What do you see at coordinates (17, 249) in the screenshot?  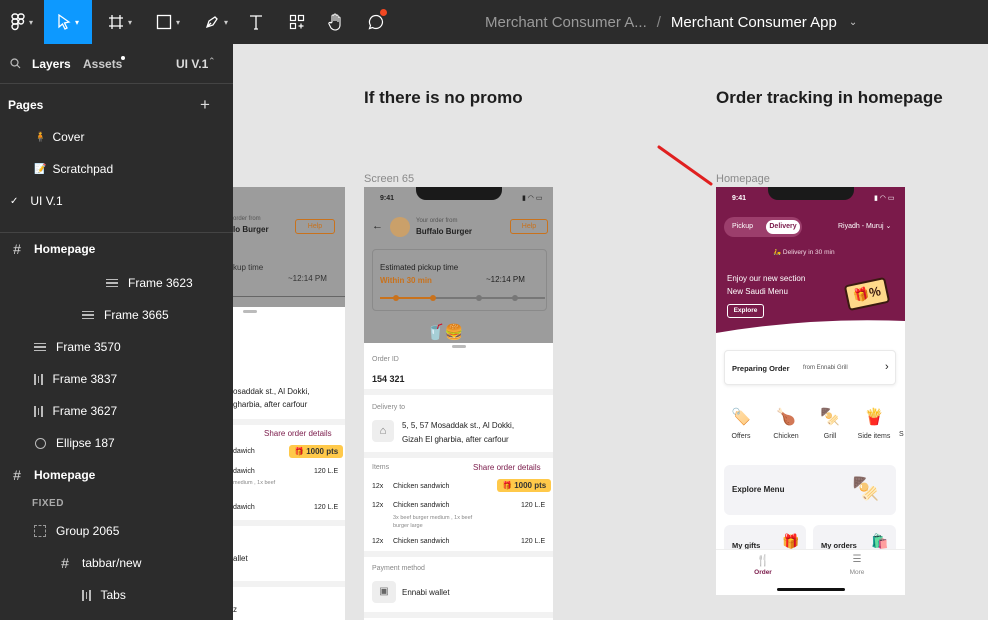 I see `frame-icon: #` at bounding box center [17, 249].